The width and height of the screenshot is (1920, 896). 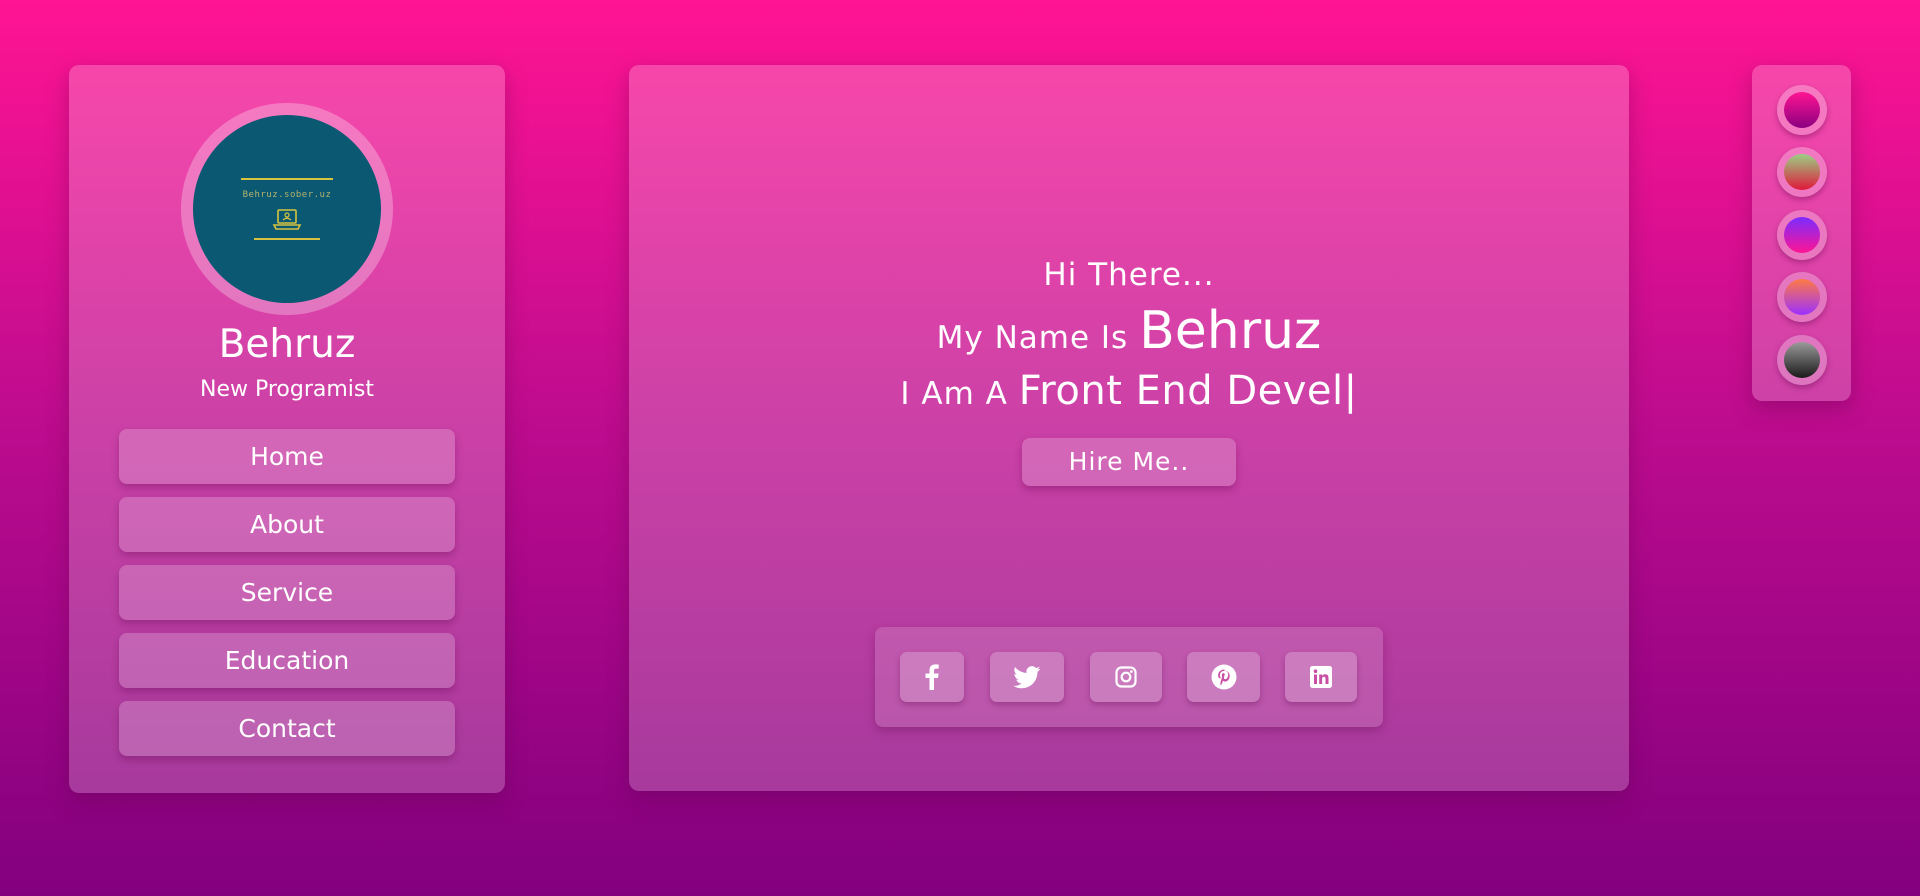 I want to click on facebook-icon, so click(x=932, y=677).